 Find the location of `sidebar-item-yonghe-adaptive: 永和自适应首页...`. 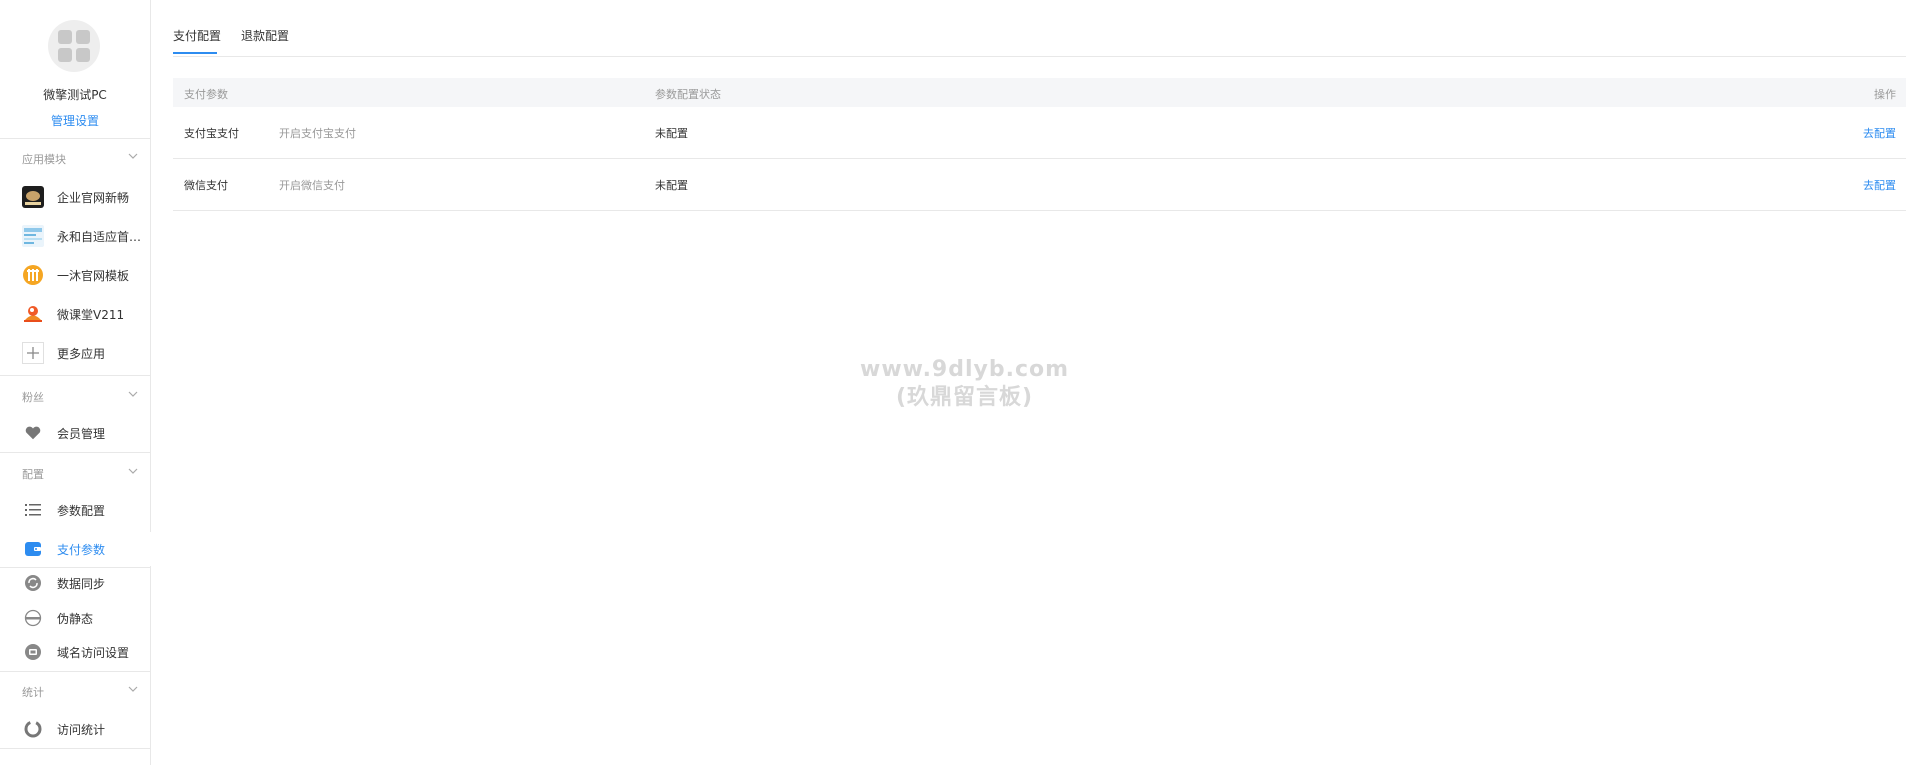

sidebar-item-yonghe-adaptive: 永和自适应首页... is located at coordinates (75, 236).